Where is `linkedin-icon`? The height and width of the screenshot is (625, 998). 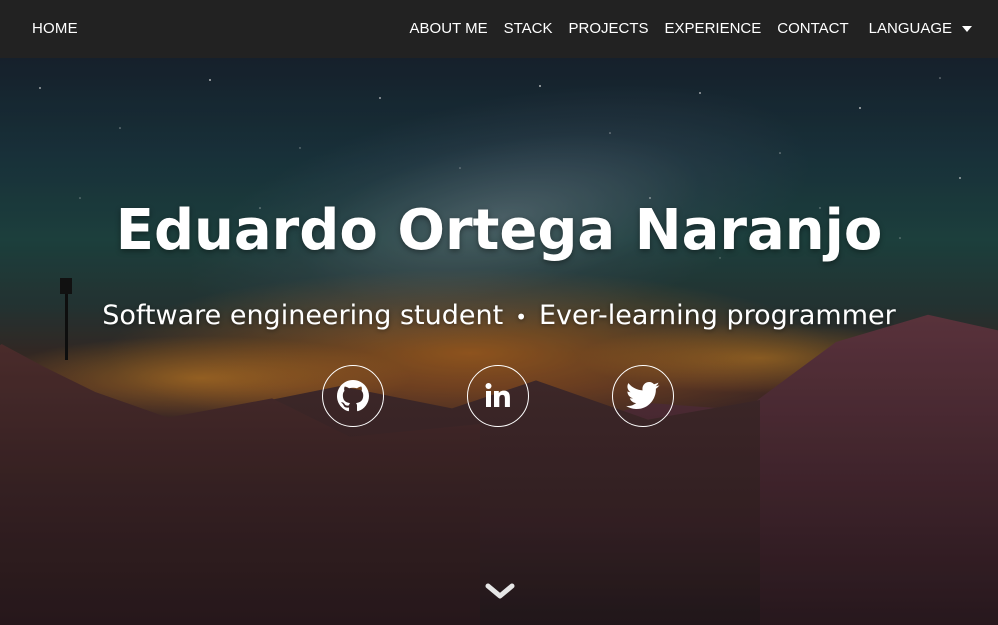 linkedin-icon is located at coordinates (497, 395).